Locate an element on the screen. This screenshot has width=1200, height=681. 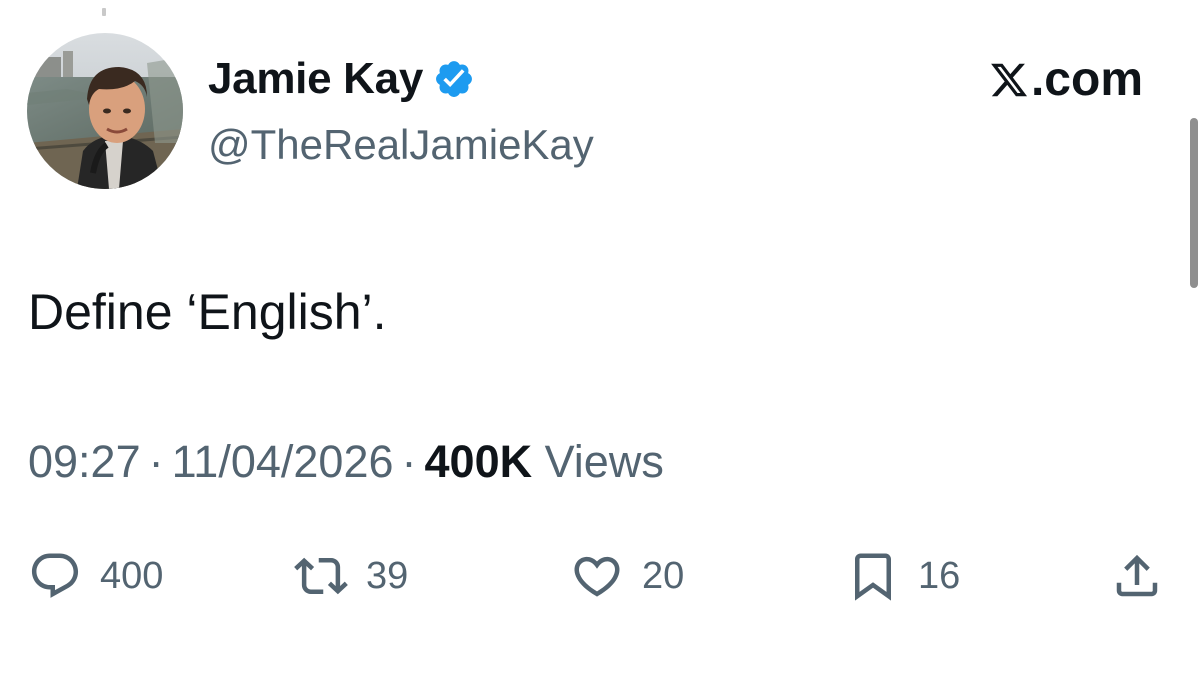
avatar is located at coordinates (105, 111).